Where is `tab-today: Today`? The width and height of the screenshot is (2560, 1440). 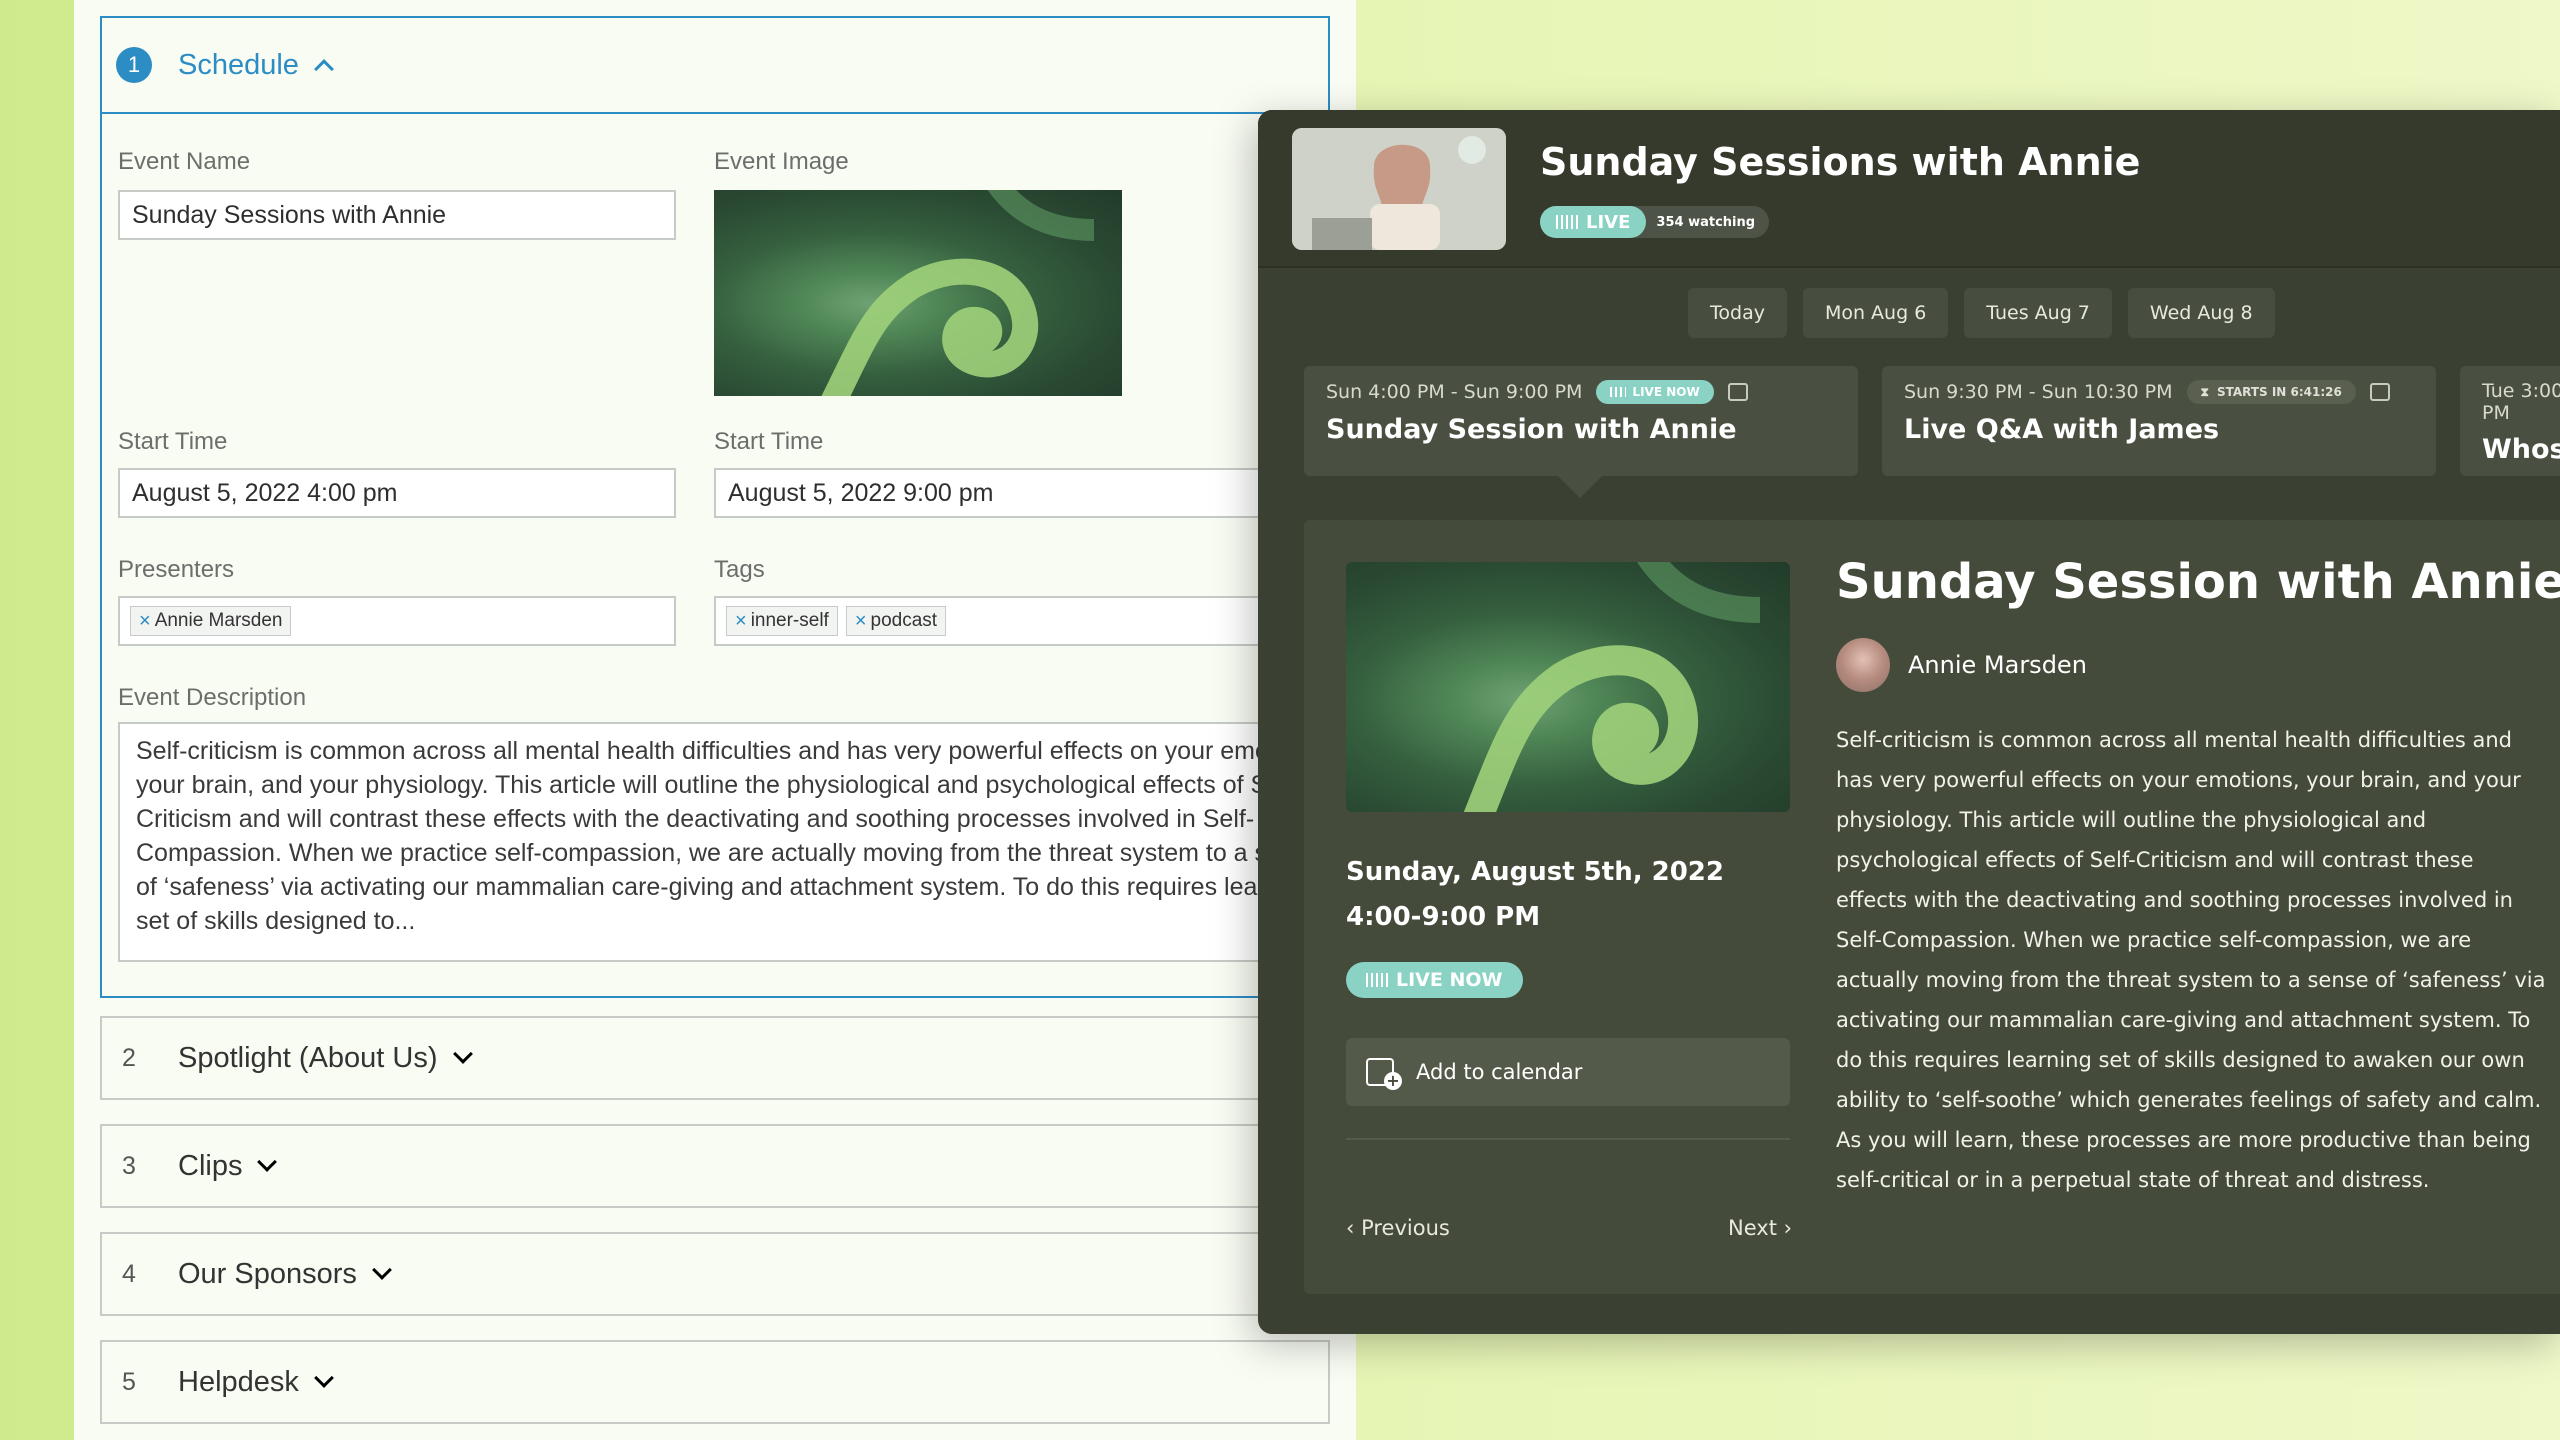
tab-today: Today is located at coordinates (1737, 313).